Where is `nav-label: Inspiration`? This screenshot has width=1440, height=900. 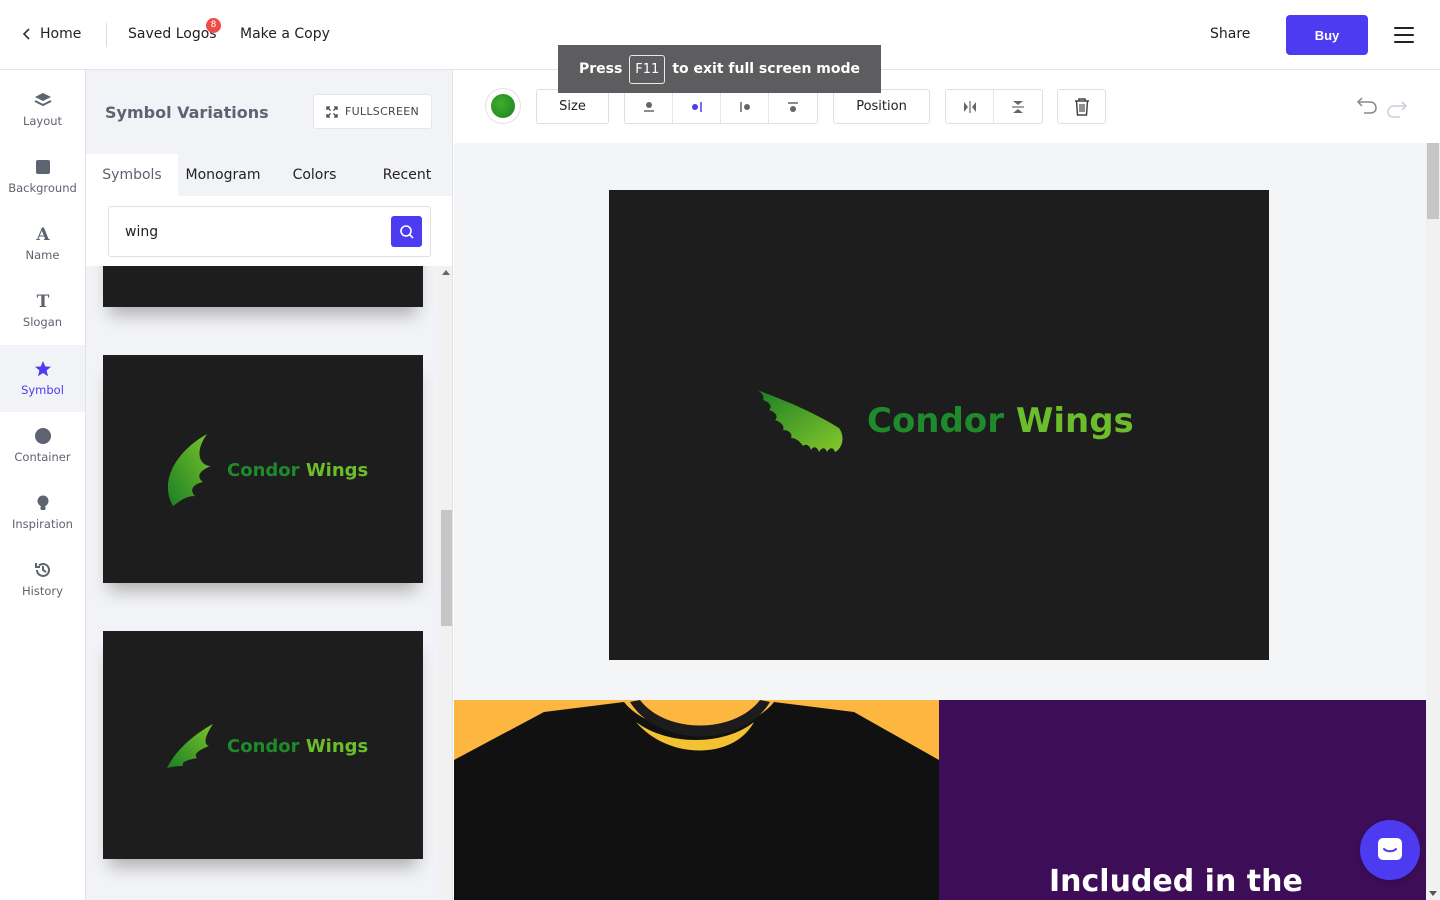
nav-label: Inspiration is located at coordinates (42, 524).